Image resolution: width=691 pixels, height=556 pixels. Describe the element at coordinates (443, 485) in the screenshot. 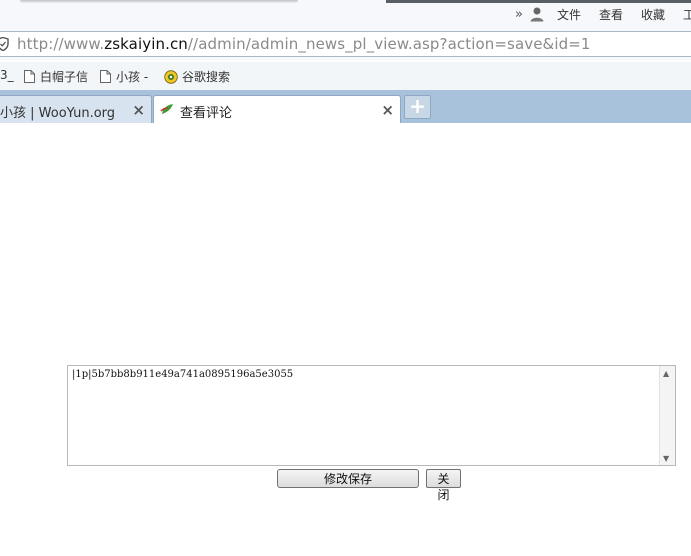

I see `close-button: 关闭` at that location.